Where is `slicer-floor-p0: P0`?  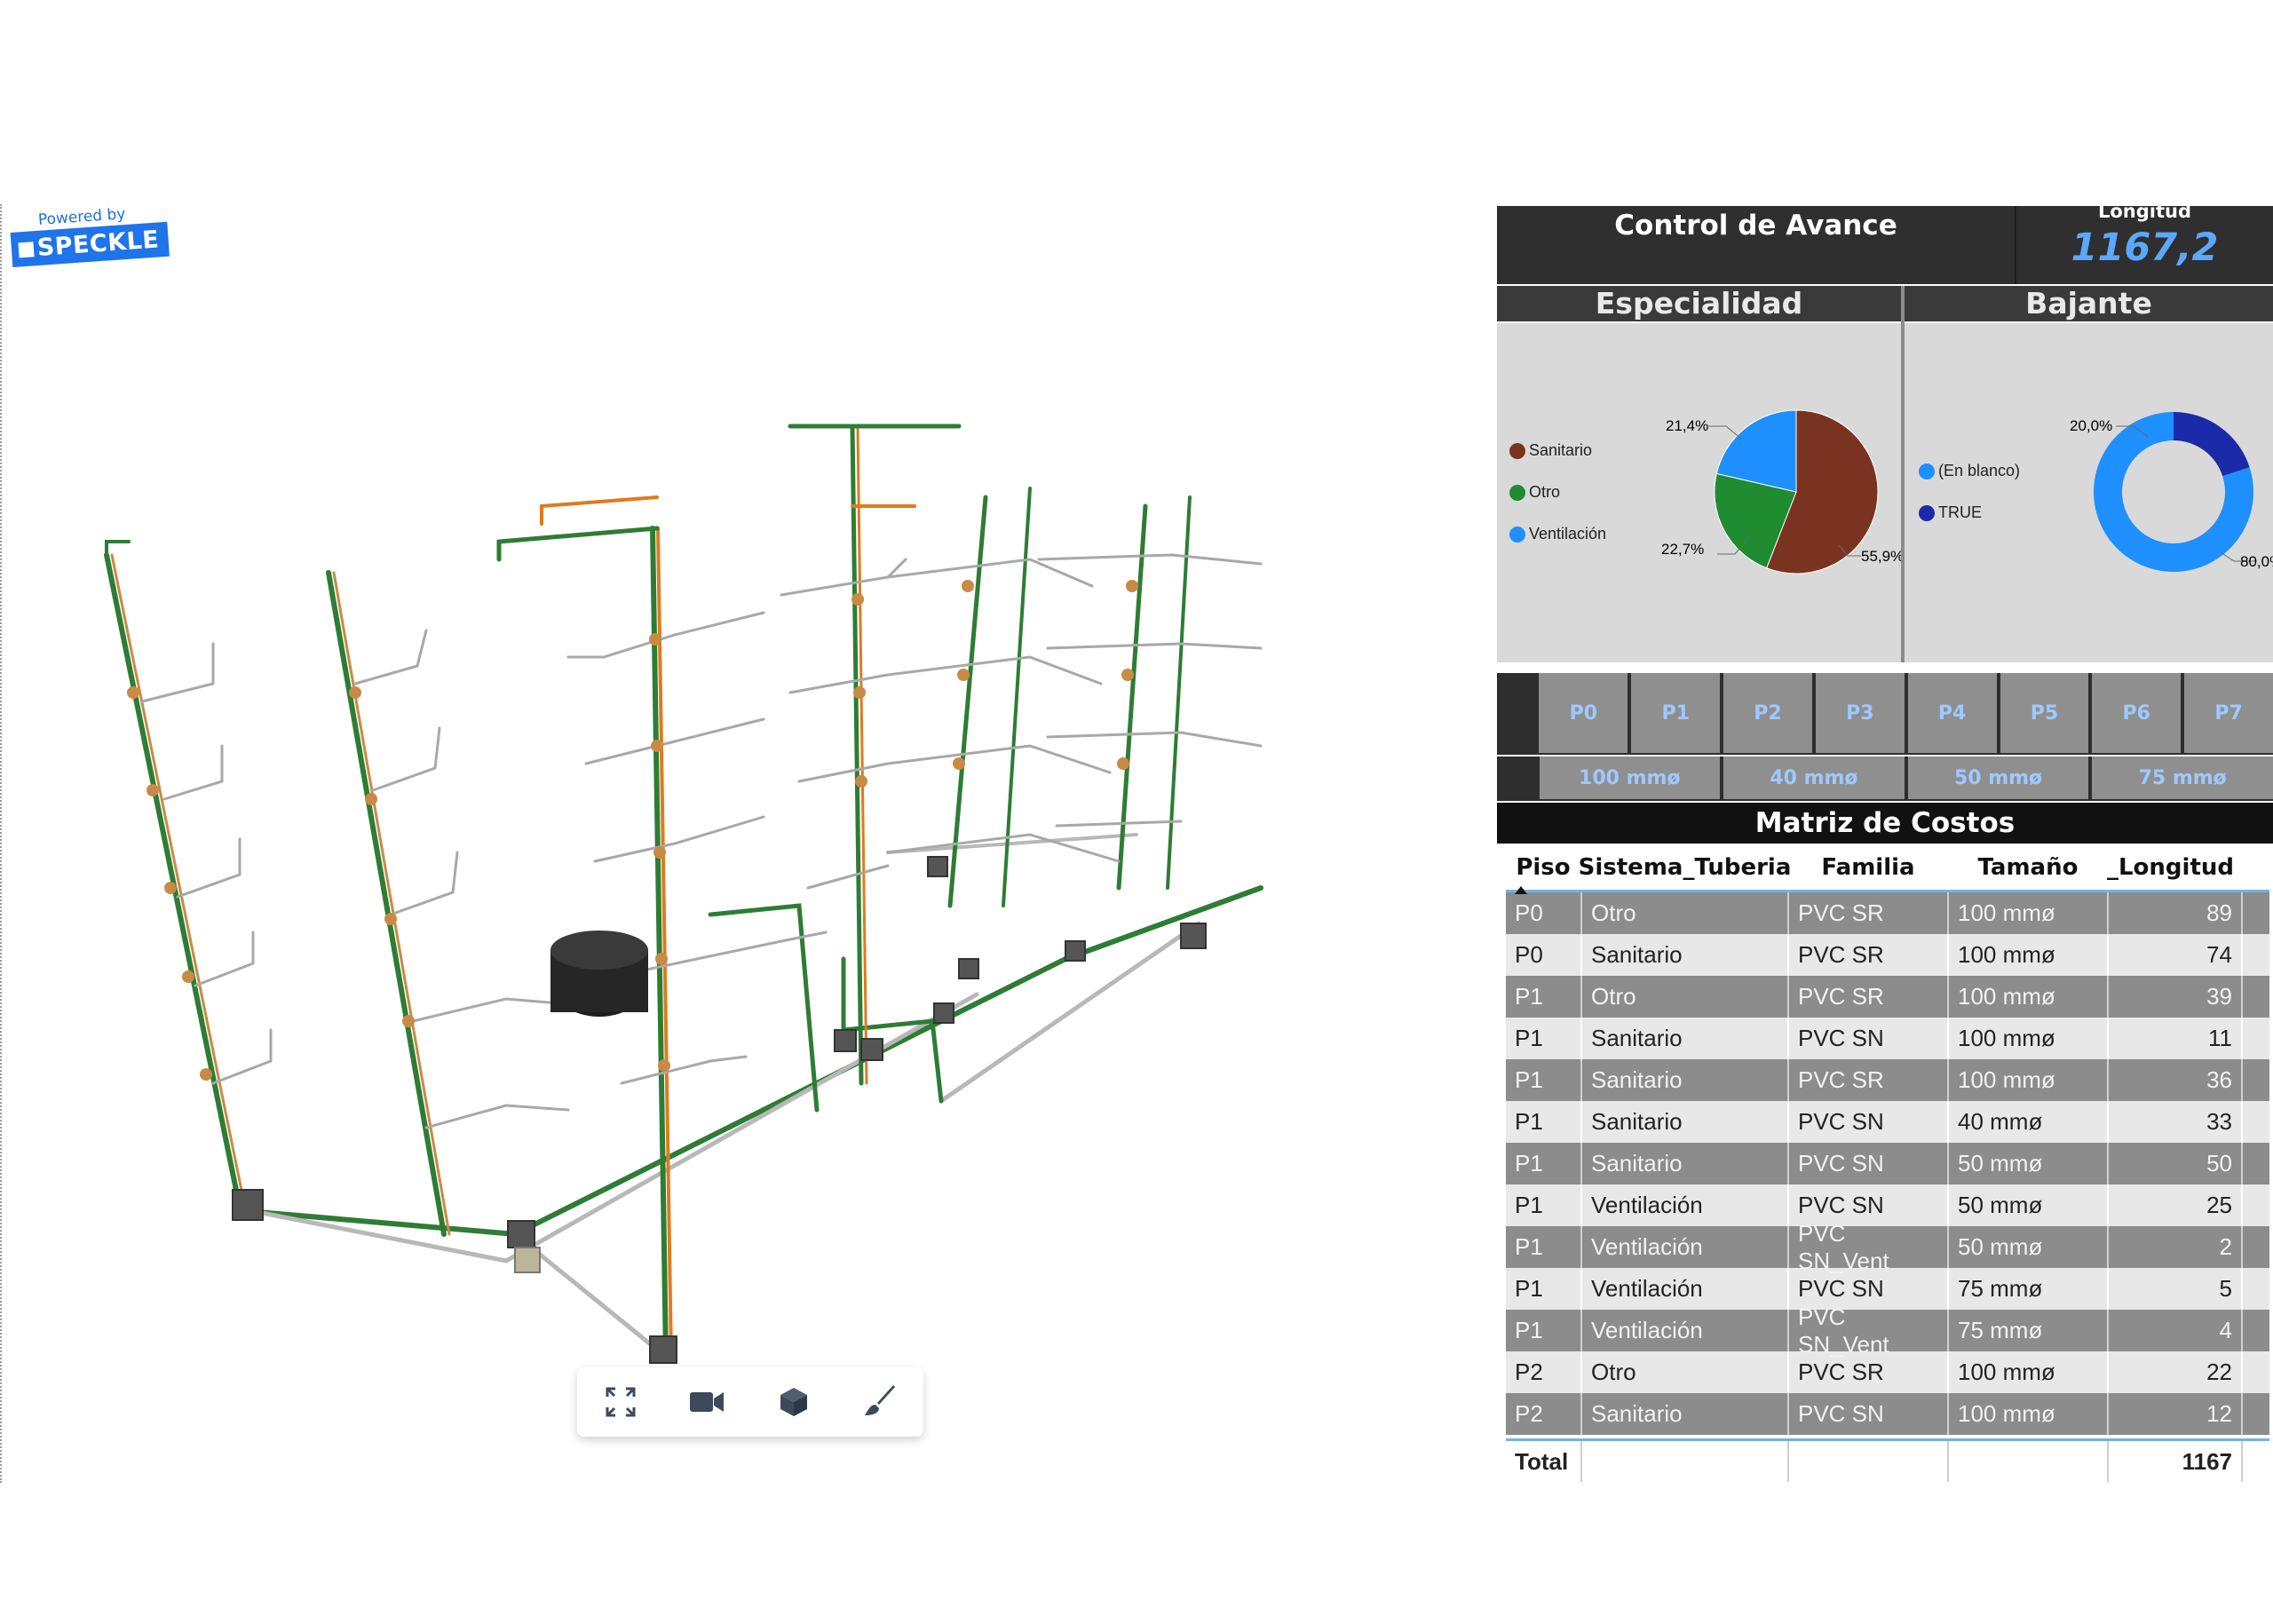
slicer-floor-p0: P0 is located at coordinates (1584, 713).